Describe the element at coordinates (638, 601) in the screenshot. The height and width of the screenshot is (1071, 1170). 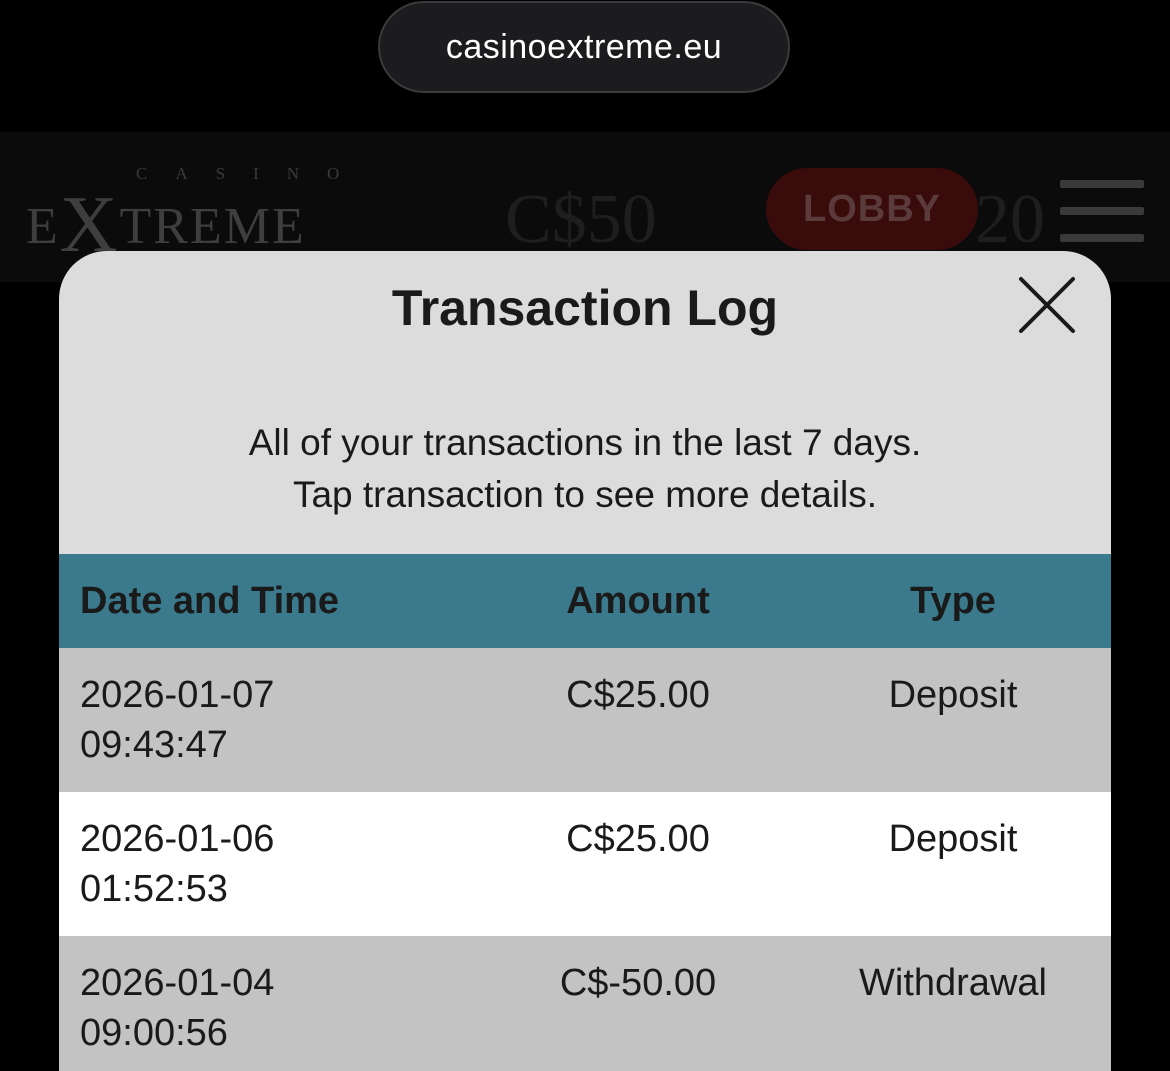
I see `column-header-amount: Amount` at that location.